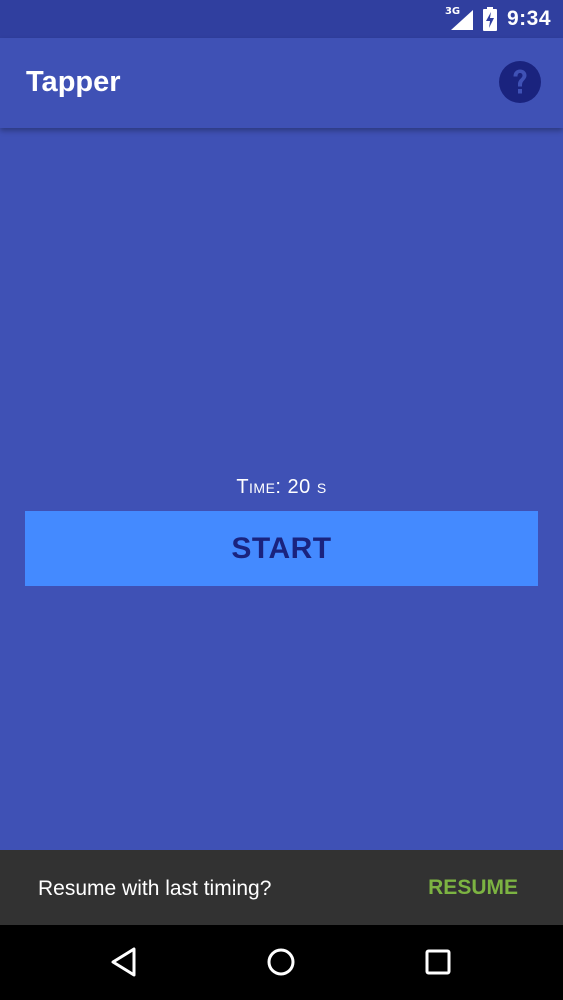 Image resolution: width=563 pixels, height=1000 pixels. I want to click on recents-icon, so click(438, 962).